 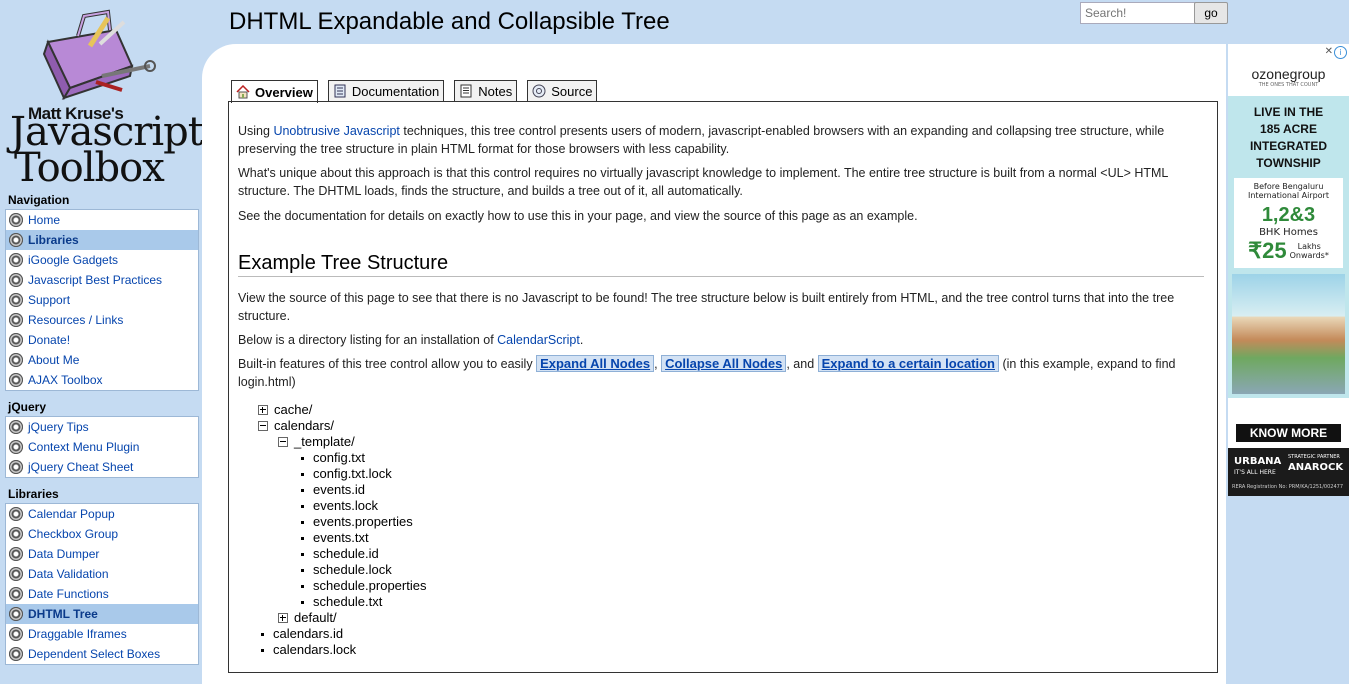 I want to click on sidebar-item-ajax-toolbox: AJAX Toolbox, so click(x=102, y=380).